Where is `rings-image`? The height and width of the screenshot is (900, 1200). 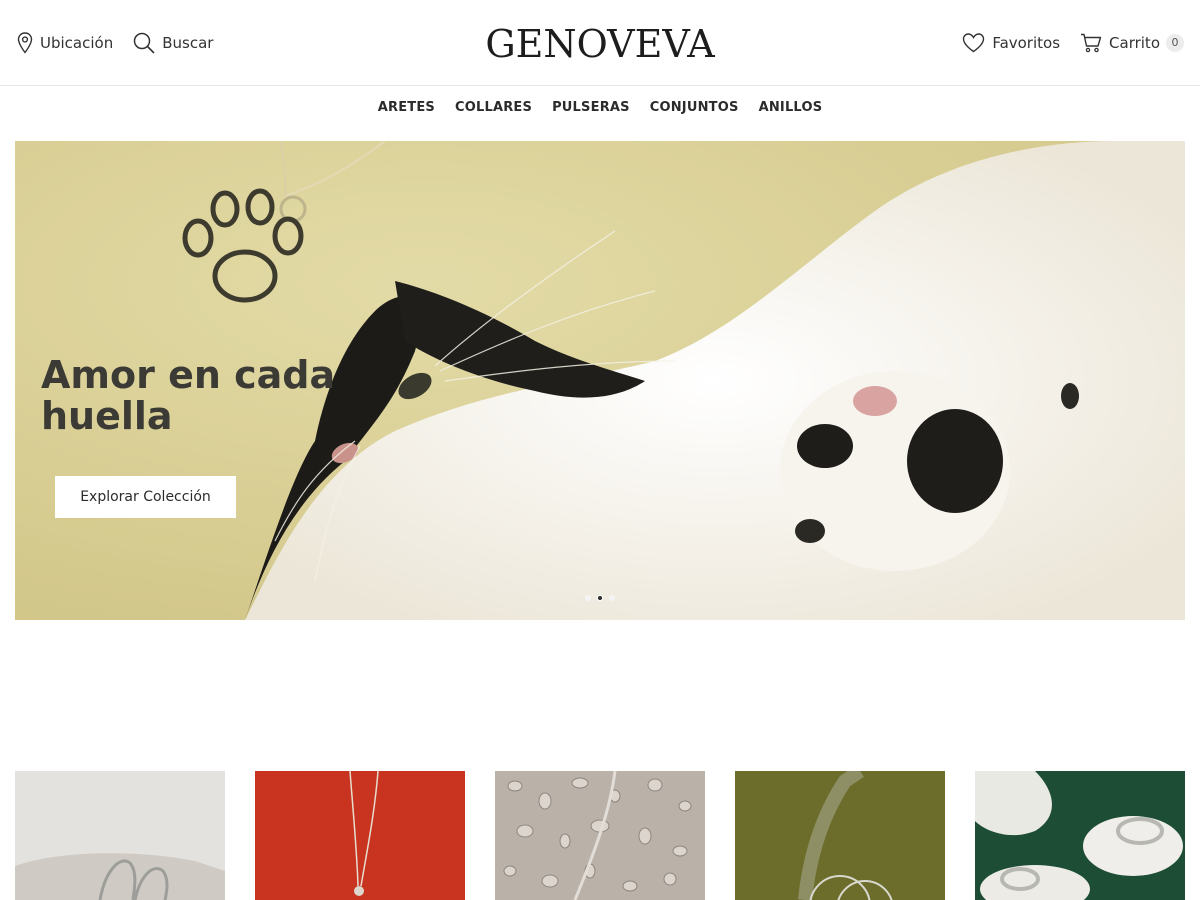 rings-image is located at coordinates (1080, 835).